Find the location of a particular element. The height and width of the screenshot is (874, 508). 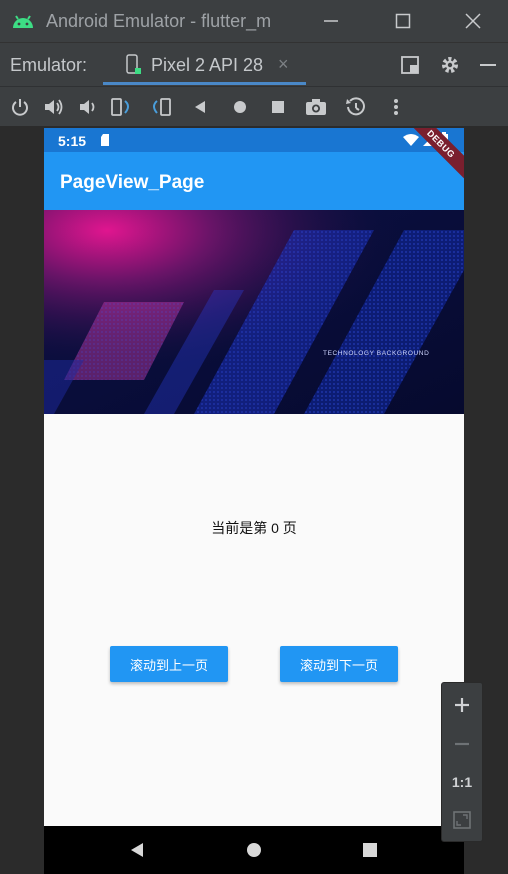

android-icon is located at coordinates (23, 21).